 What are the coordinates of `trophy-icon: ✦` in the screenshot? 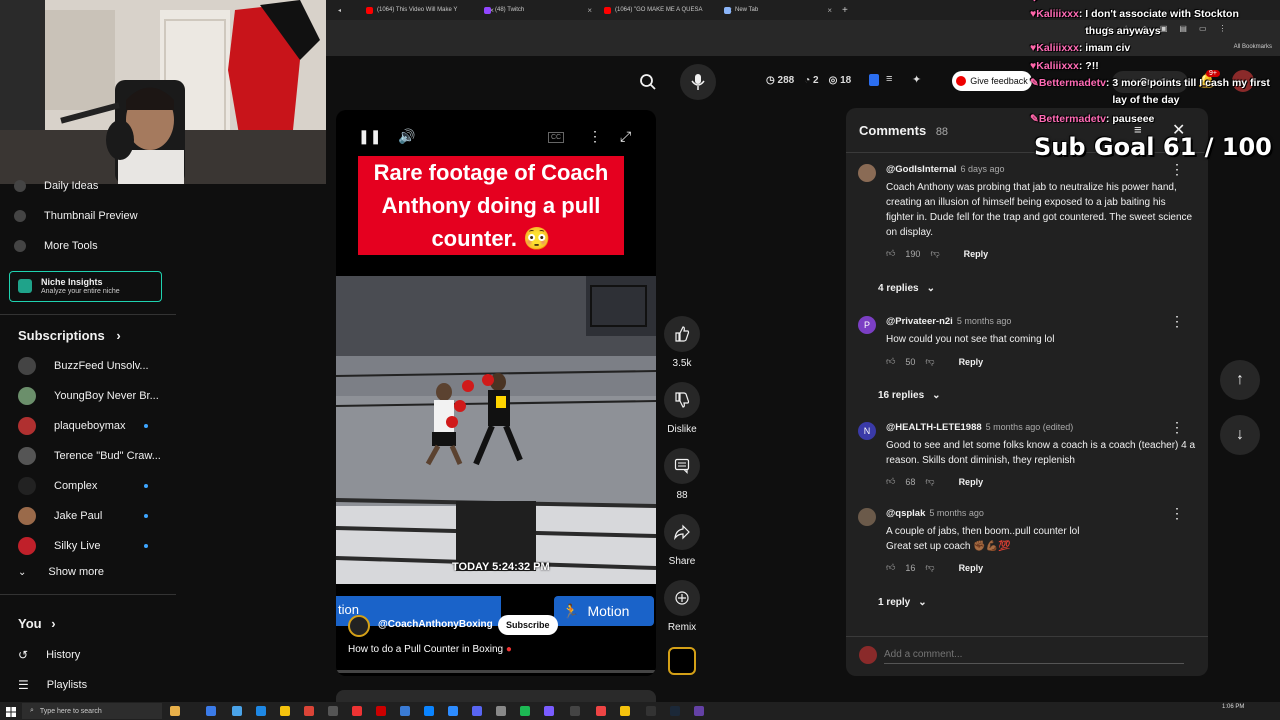 It's located at (916, 79).